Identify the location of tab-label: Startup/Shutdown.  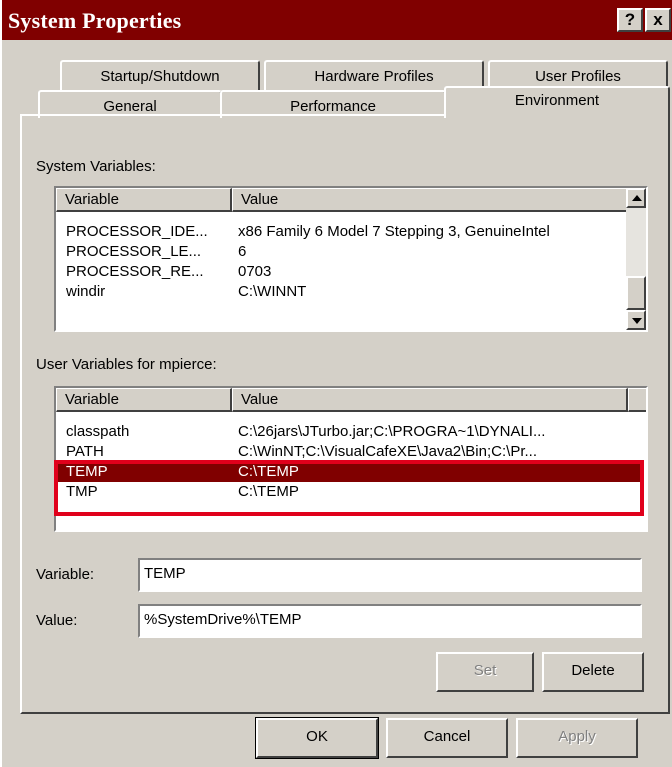
(160, 76).